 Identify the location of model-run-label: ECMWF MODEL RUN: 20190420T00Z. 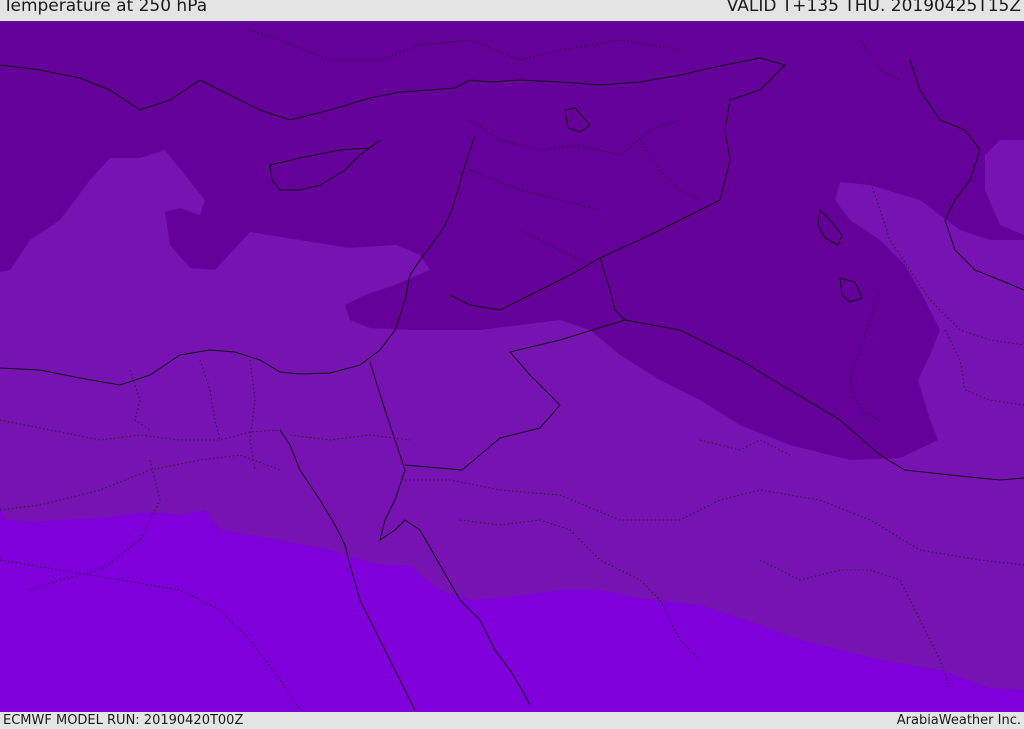
(123, 720).